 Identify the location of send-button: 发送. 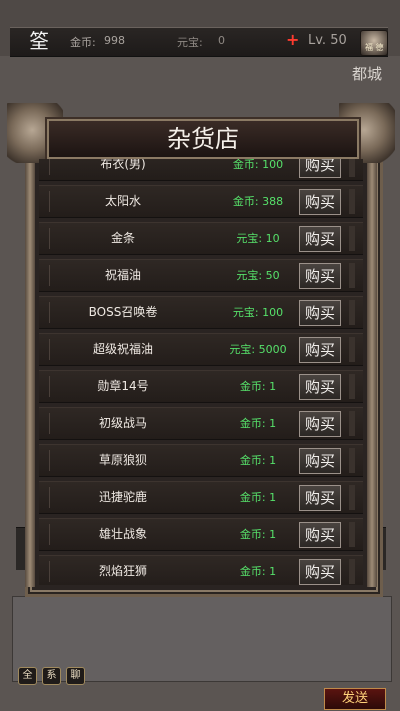
(355, 699).